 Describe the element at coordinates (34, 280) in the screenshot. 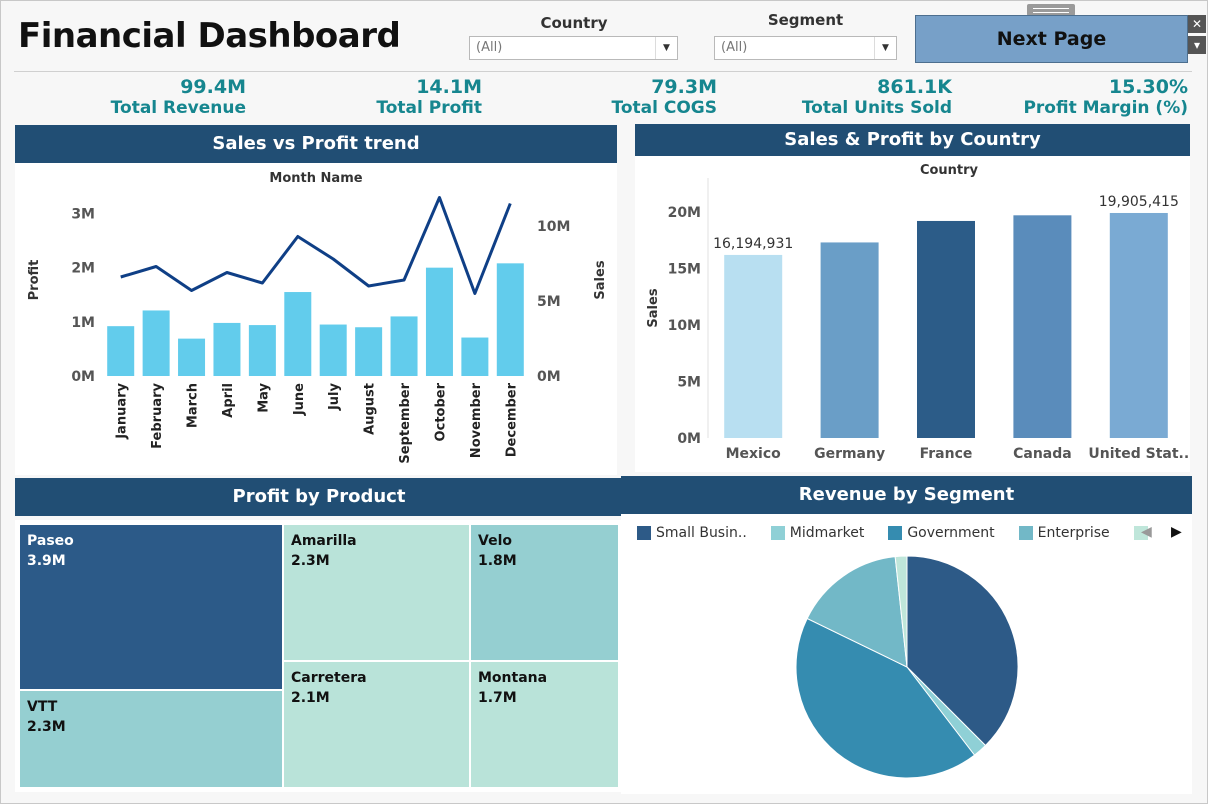

I see `y-axis-label-left: Profit` at that location.